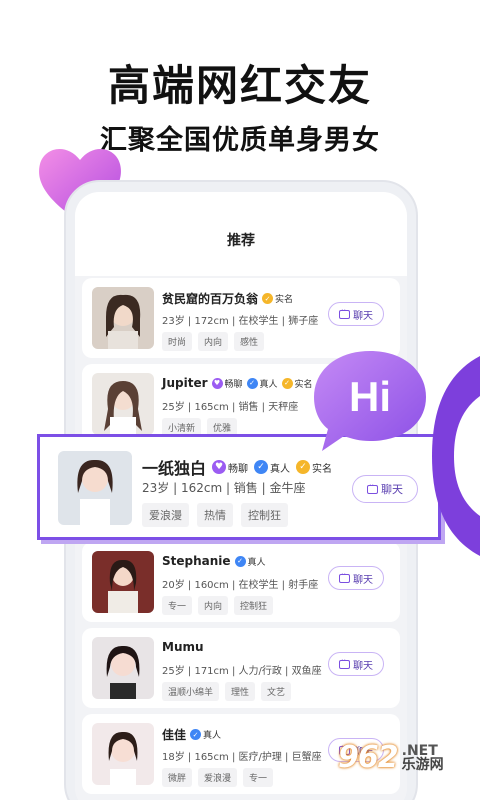 The height and width of the screenshot is (800, 480). I want to click on hi-bubble-icon: Hi, so click(370, 401).